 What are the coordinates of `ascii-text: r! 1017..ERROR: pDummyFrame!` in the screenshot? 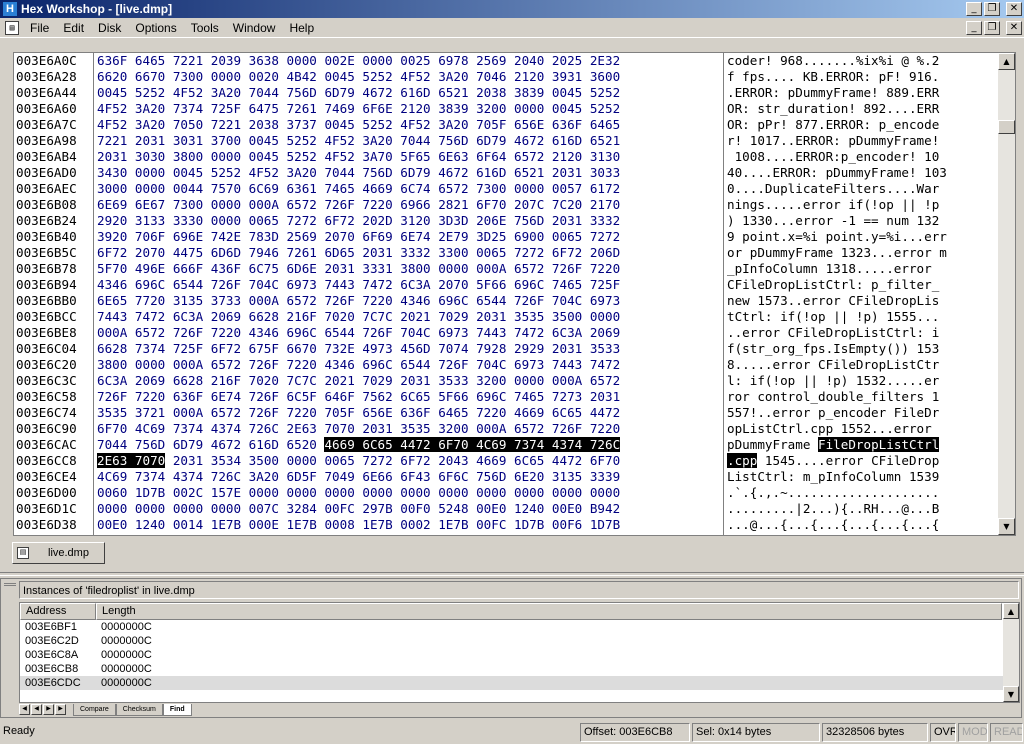 It's located at (833, 141).